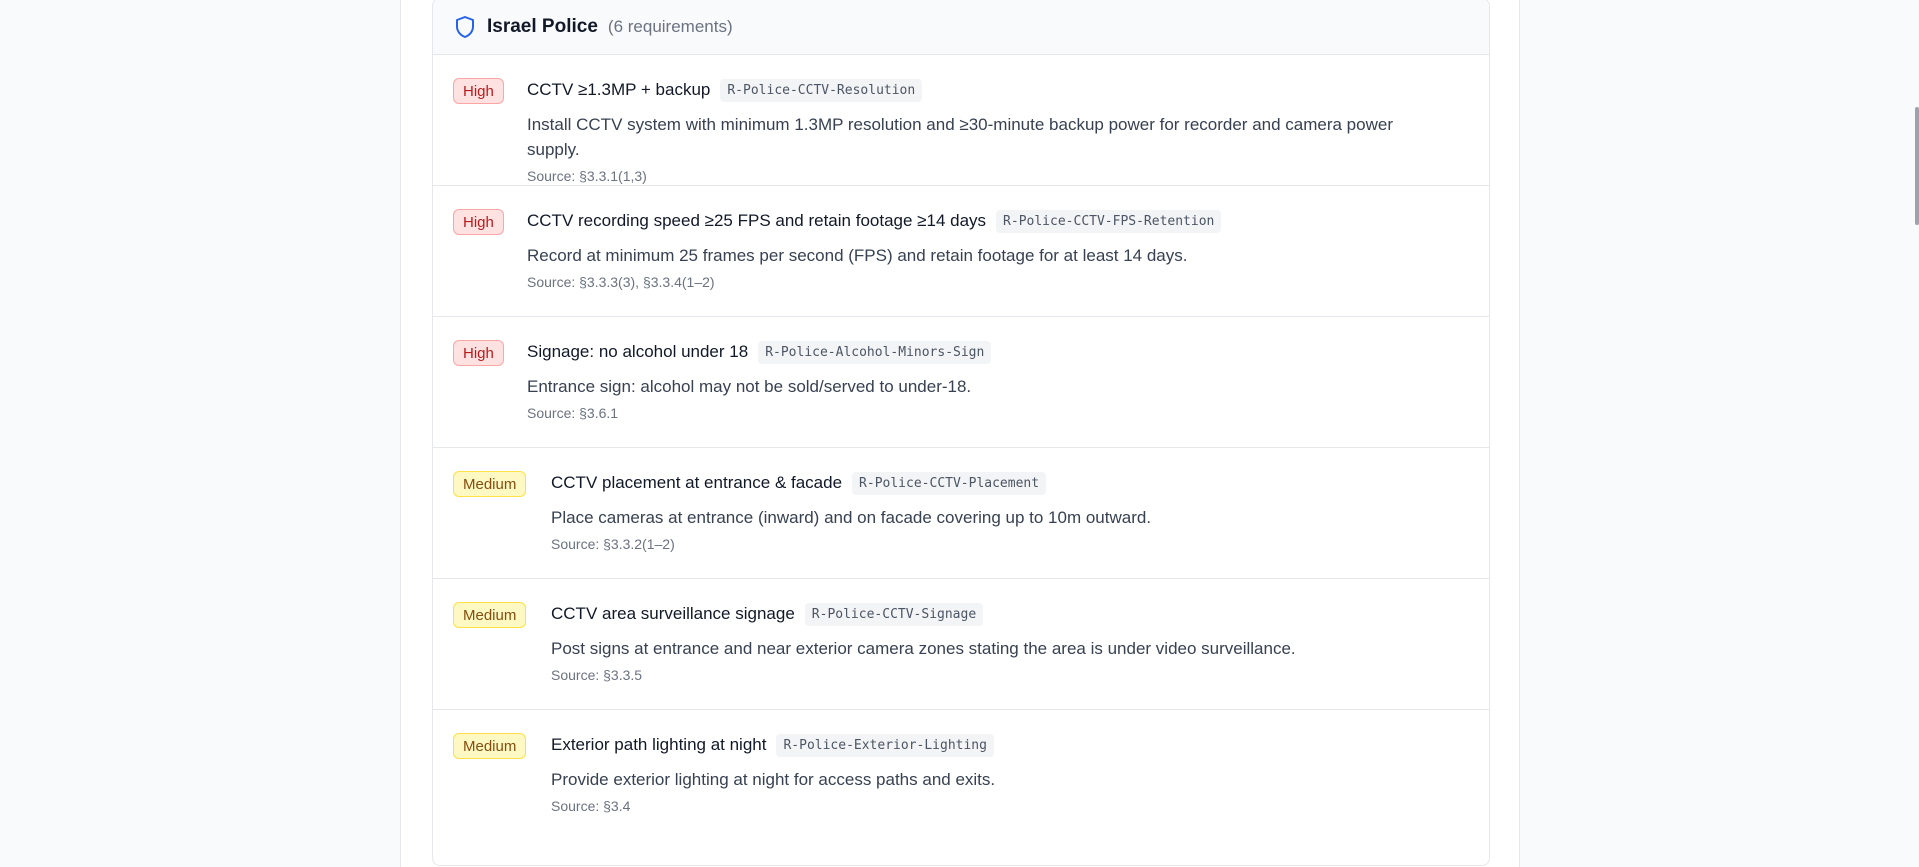 Image resolution: width=1919 pixels, height=867 pixels. Describe the element at coordinates (573, 413) in the screenshot. I see `requirement-source: Source: §3.6.1` at that location.